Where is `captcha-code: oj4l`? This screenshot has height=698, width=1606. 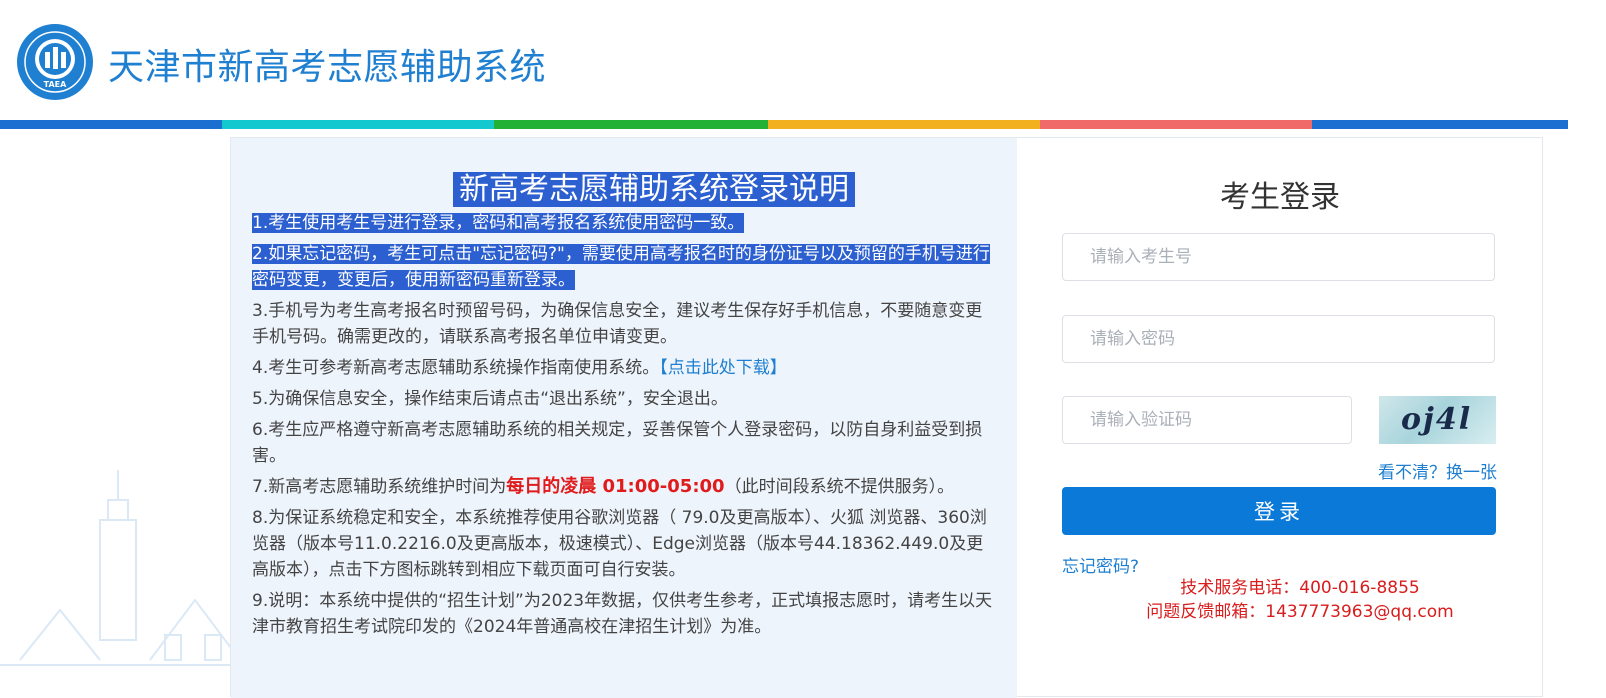
captcha-code: oj4l is located at coordinates (1437, 419).